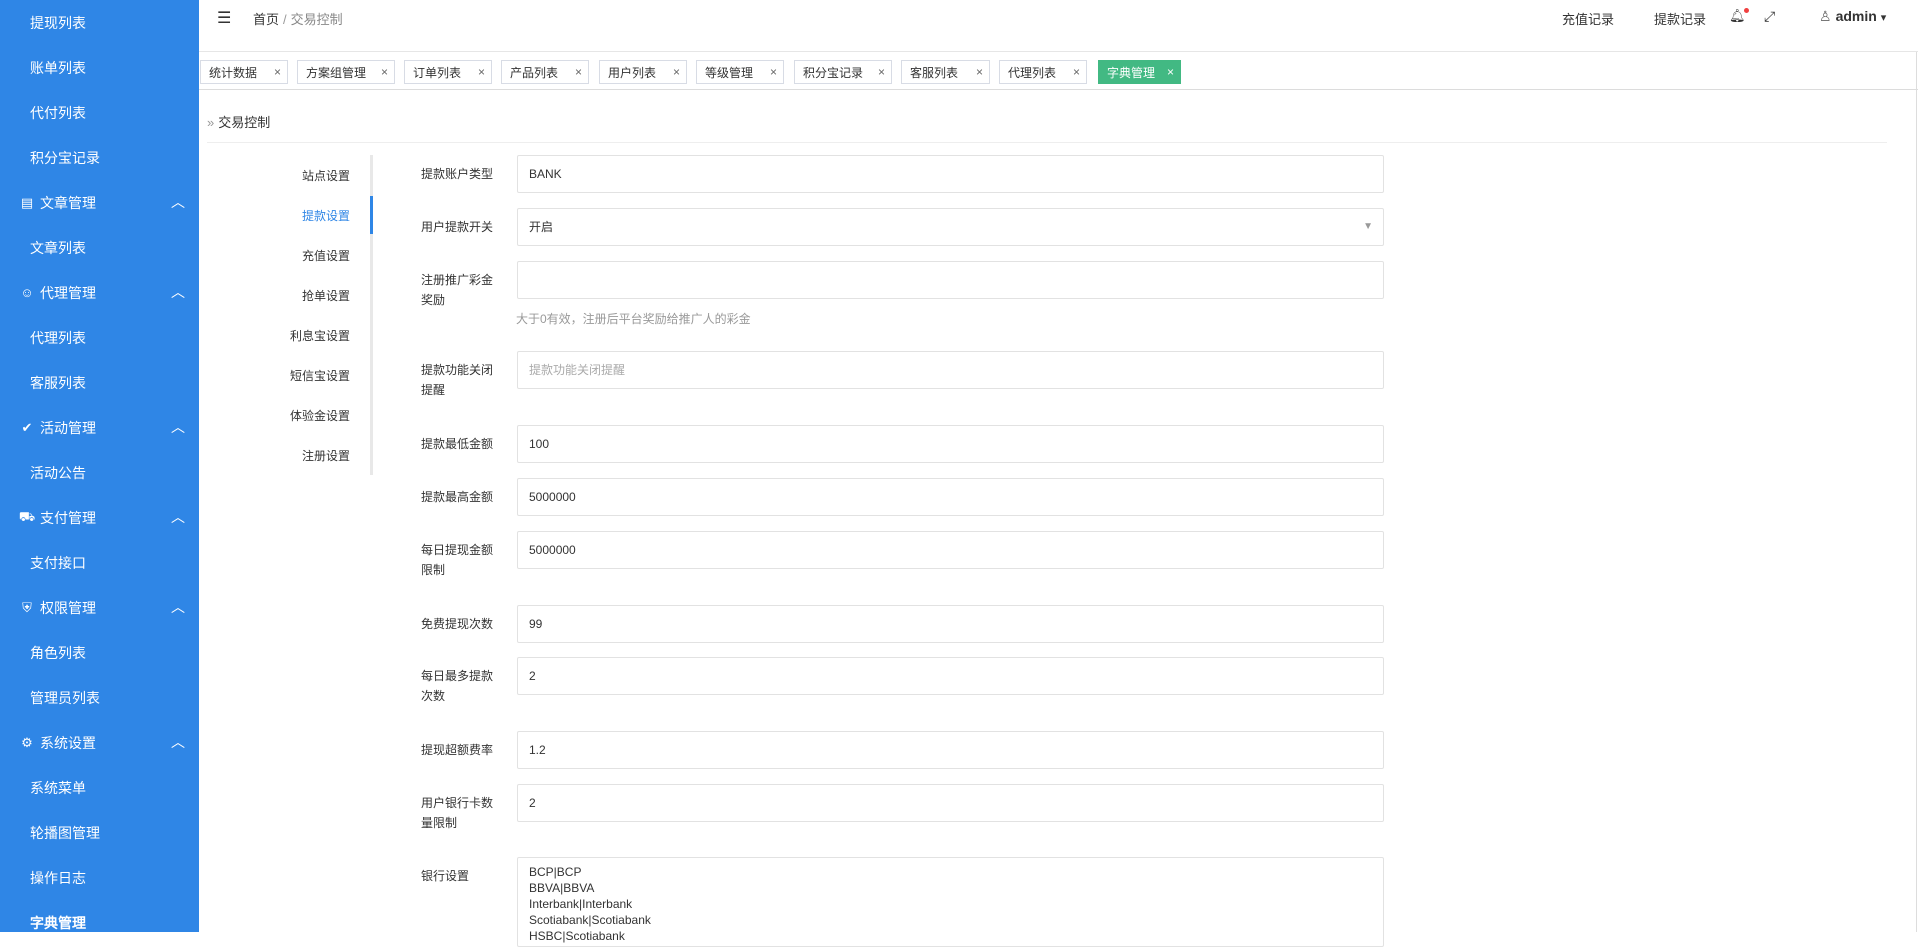 This screenshot has height=947, width=1918. I want to click on fullscreen-icon: ⤢, so click(1769, 16).